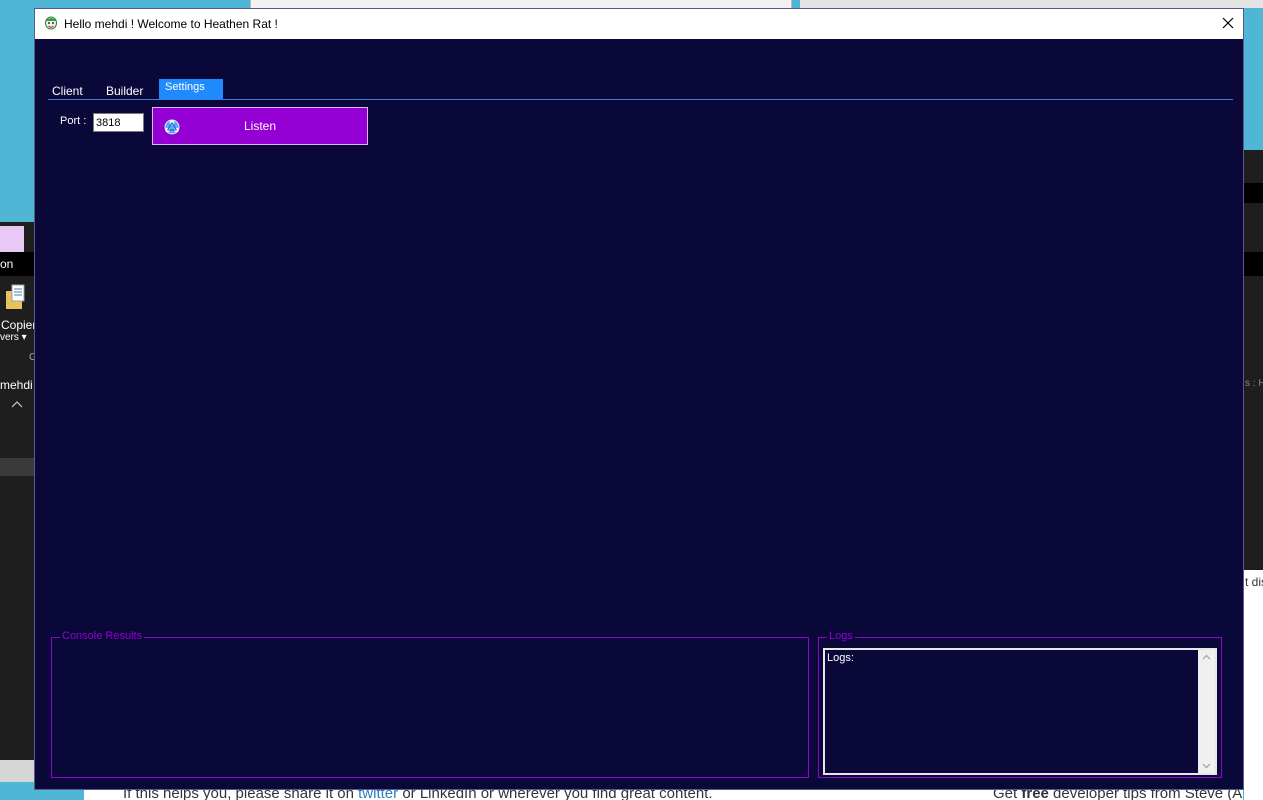 This screenshot has width=1263, height=800. I want to click on logs-scrollbar, so click(1206, 711).